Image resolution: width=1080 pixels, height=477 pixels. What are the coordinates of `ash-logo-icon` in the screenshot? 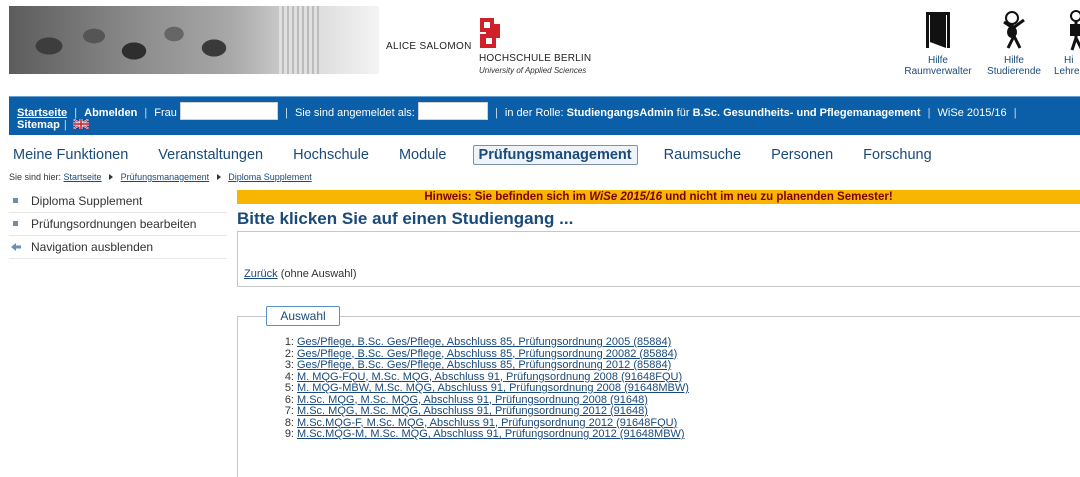 It's located at (490, 33).